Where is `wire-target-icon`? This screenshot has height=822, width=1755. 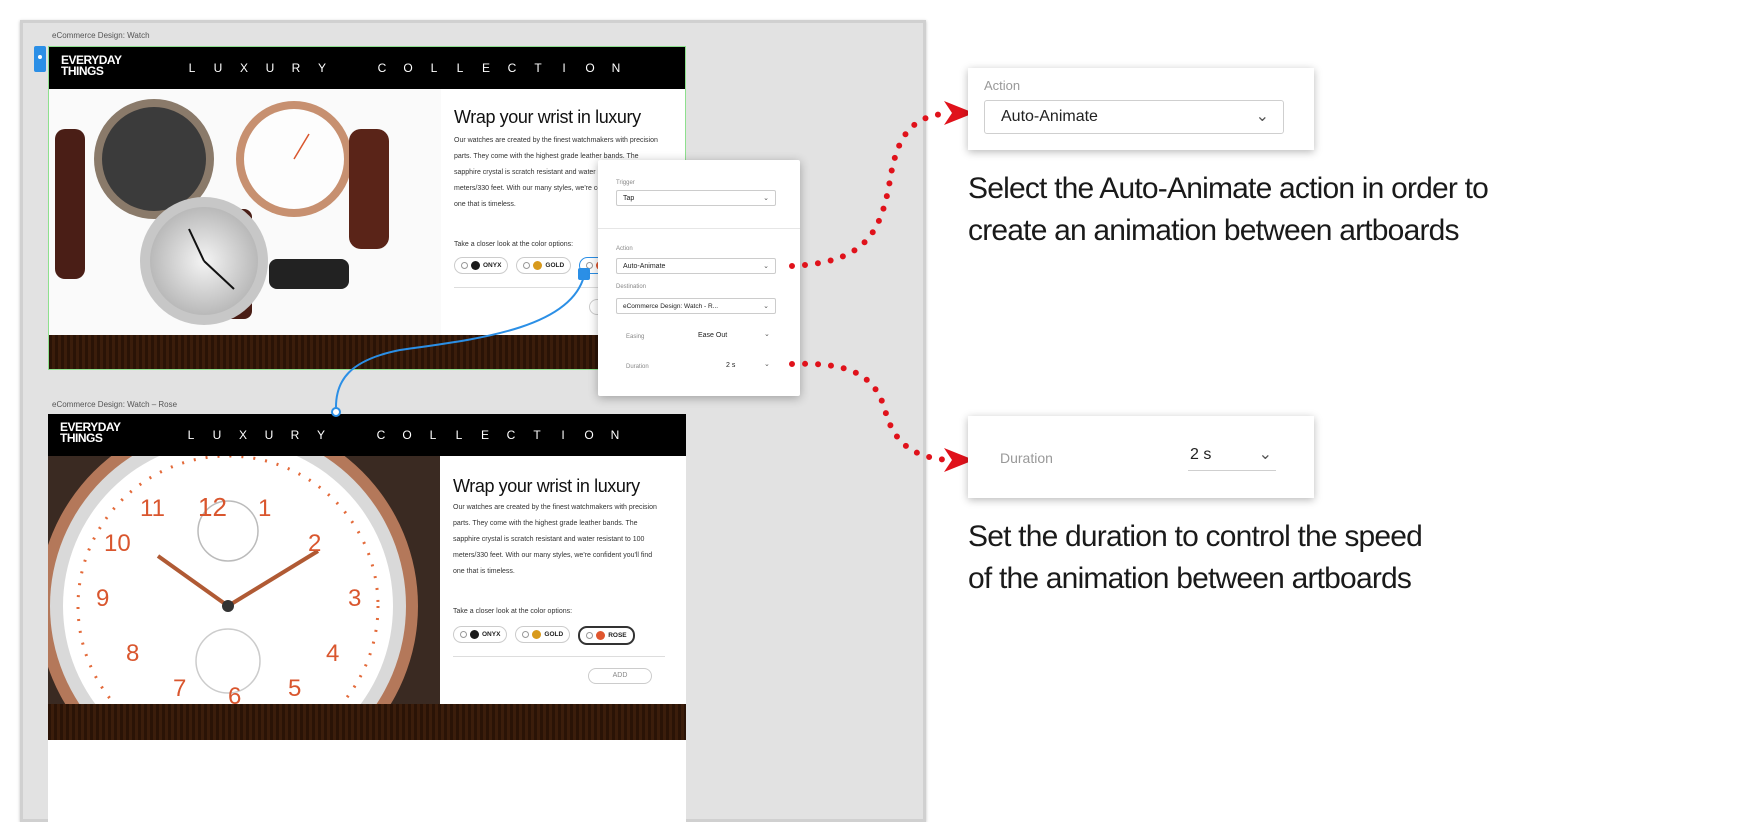 wire-target-icon is located at coordinates (336, 412).